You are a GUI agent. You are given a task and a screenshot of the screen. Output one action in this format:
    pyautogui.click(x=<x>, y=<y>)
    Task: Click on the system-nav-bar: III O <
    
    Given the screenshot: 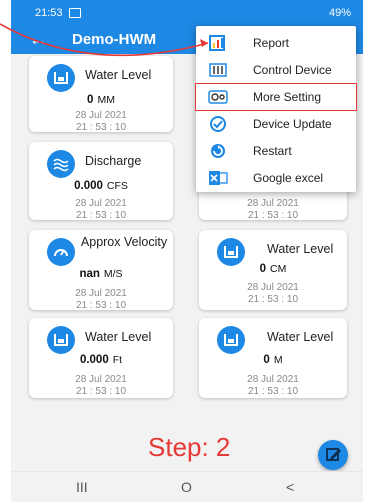 What is the action you would take?
    pyautogui.click(x=187, y=486)
    